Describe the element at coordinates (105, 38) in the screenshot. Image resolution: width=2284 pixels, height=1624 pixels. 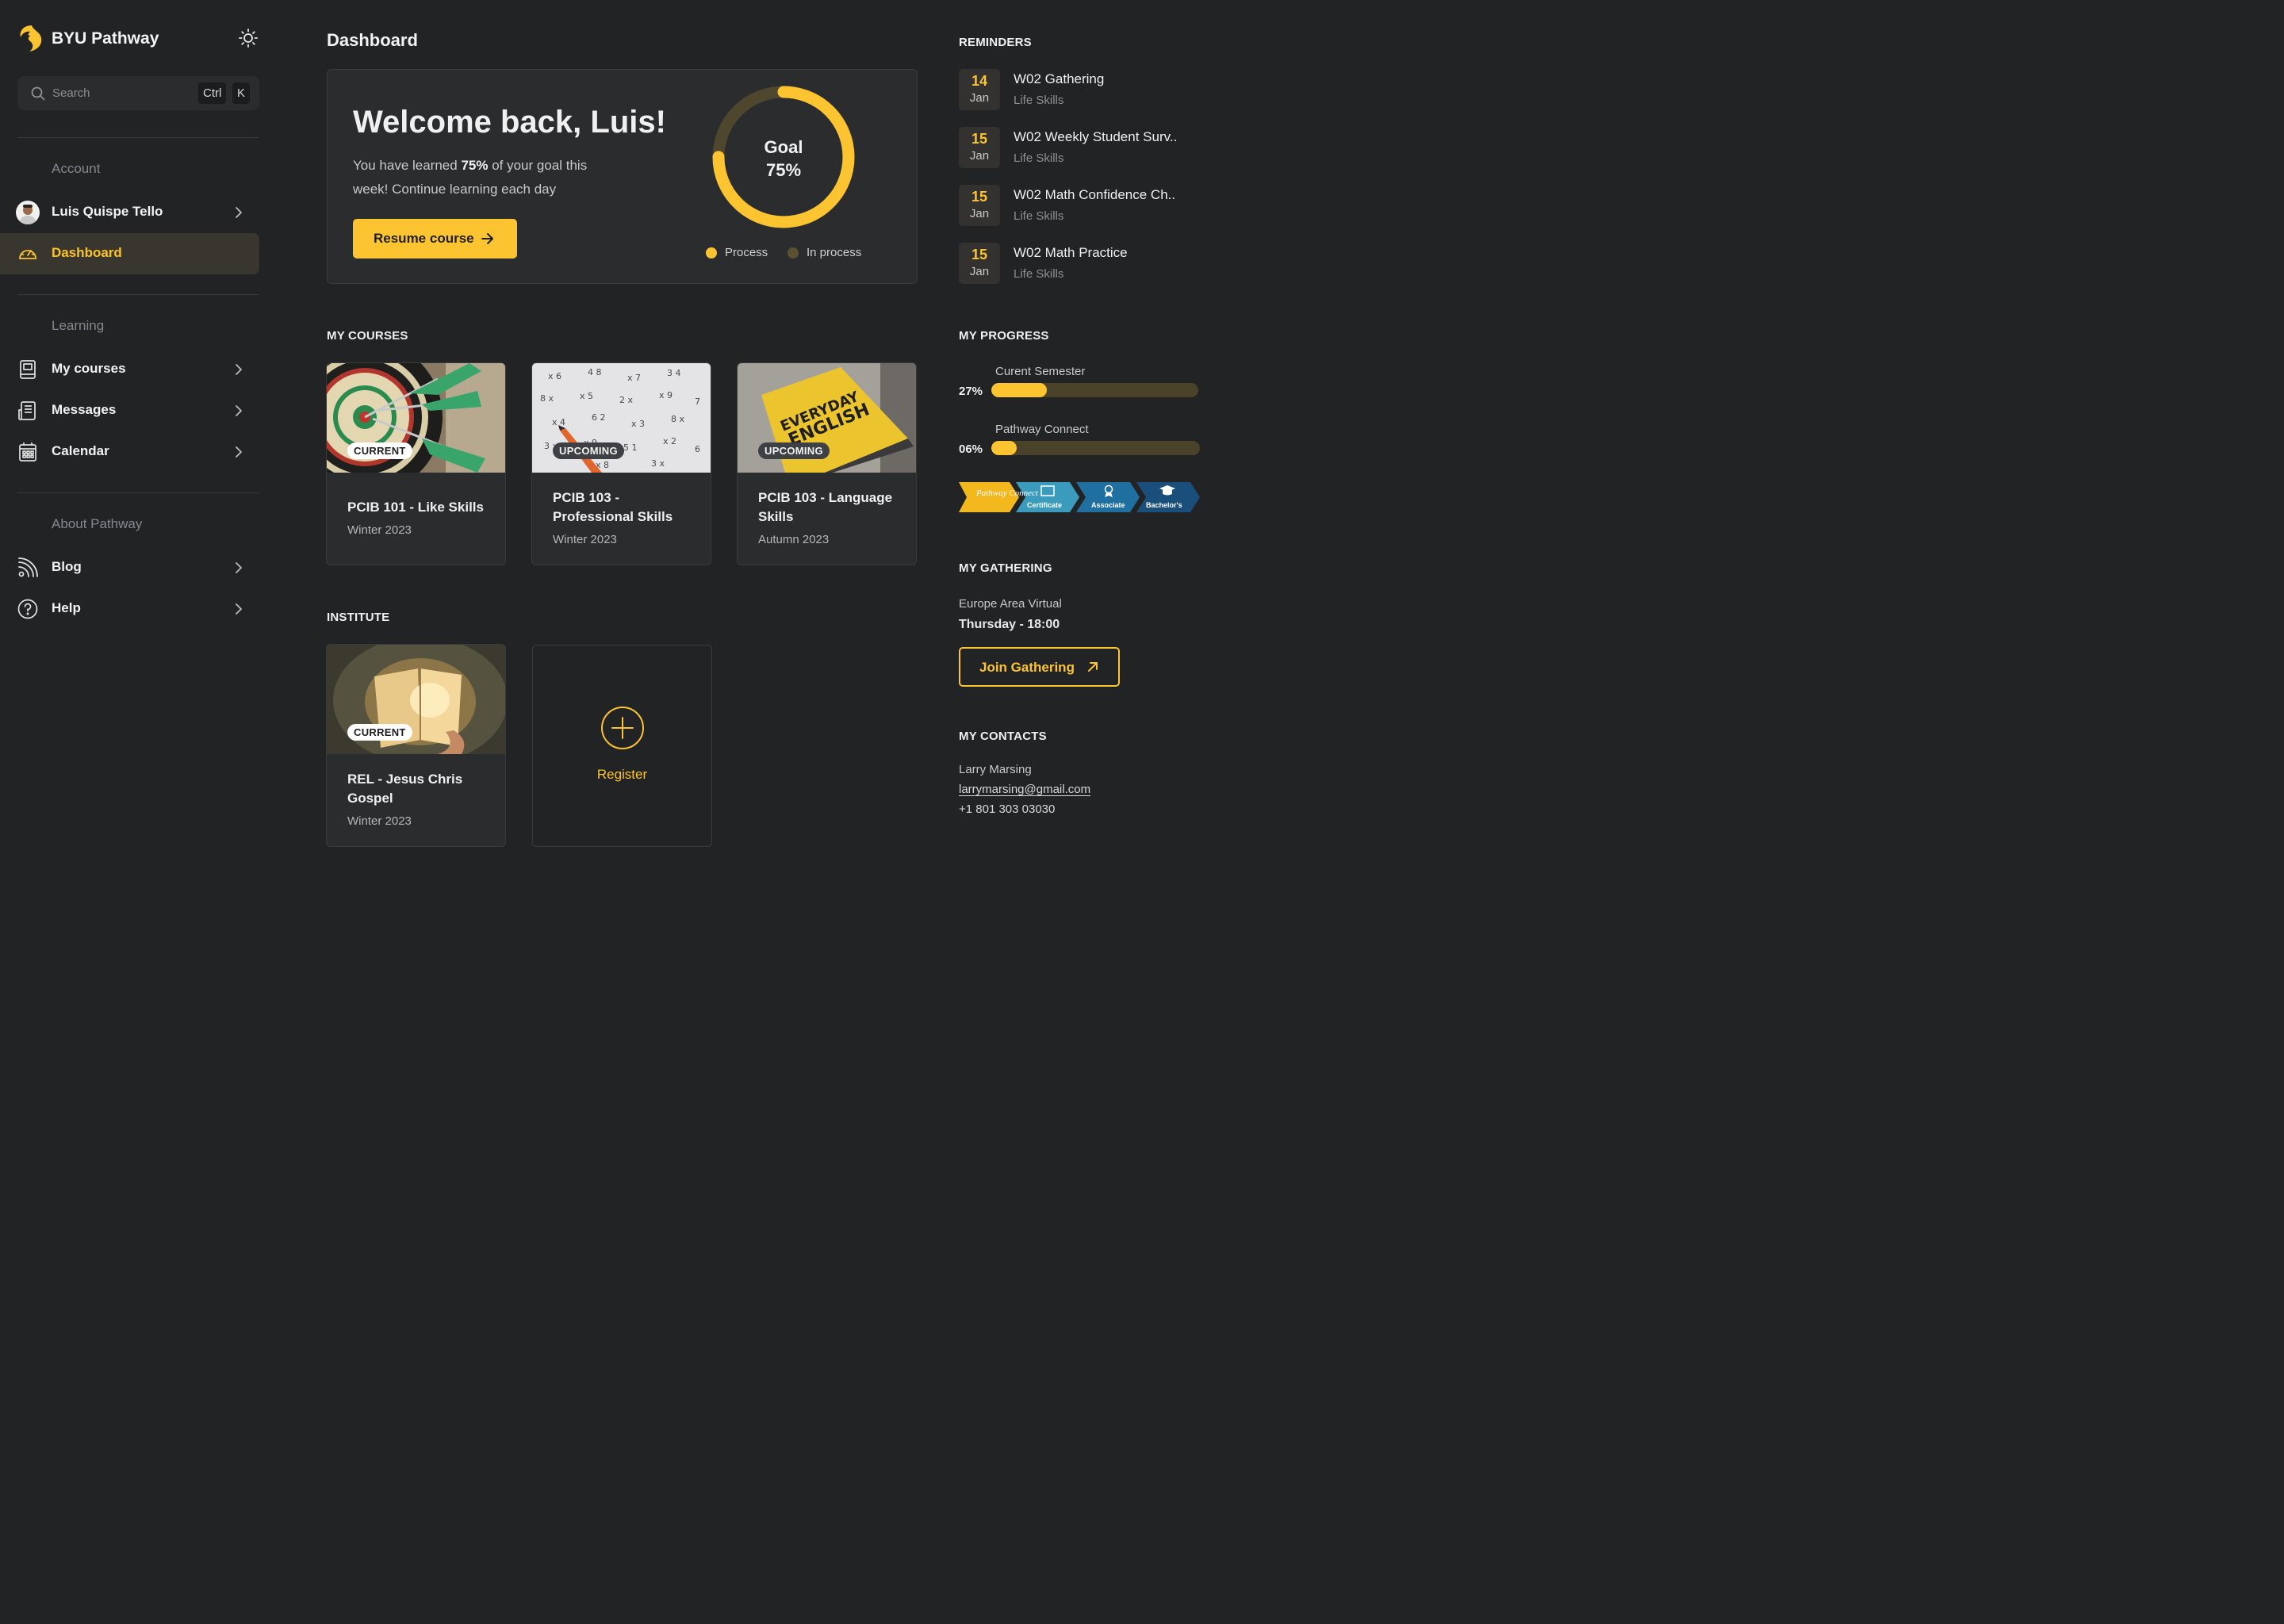
I see `brand-name: BYU Pathway` at that location.